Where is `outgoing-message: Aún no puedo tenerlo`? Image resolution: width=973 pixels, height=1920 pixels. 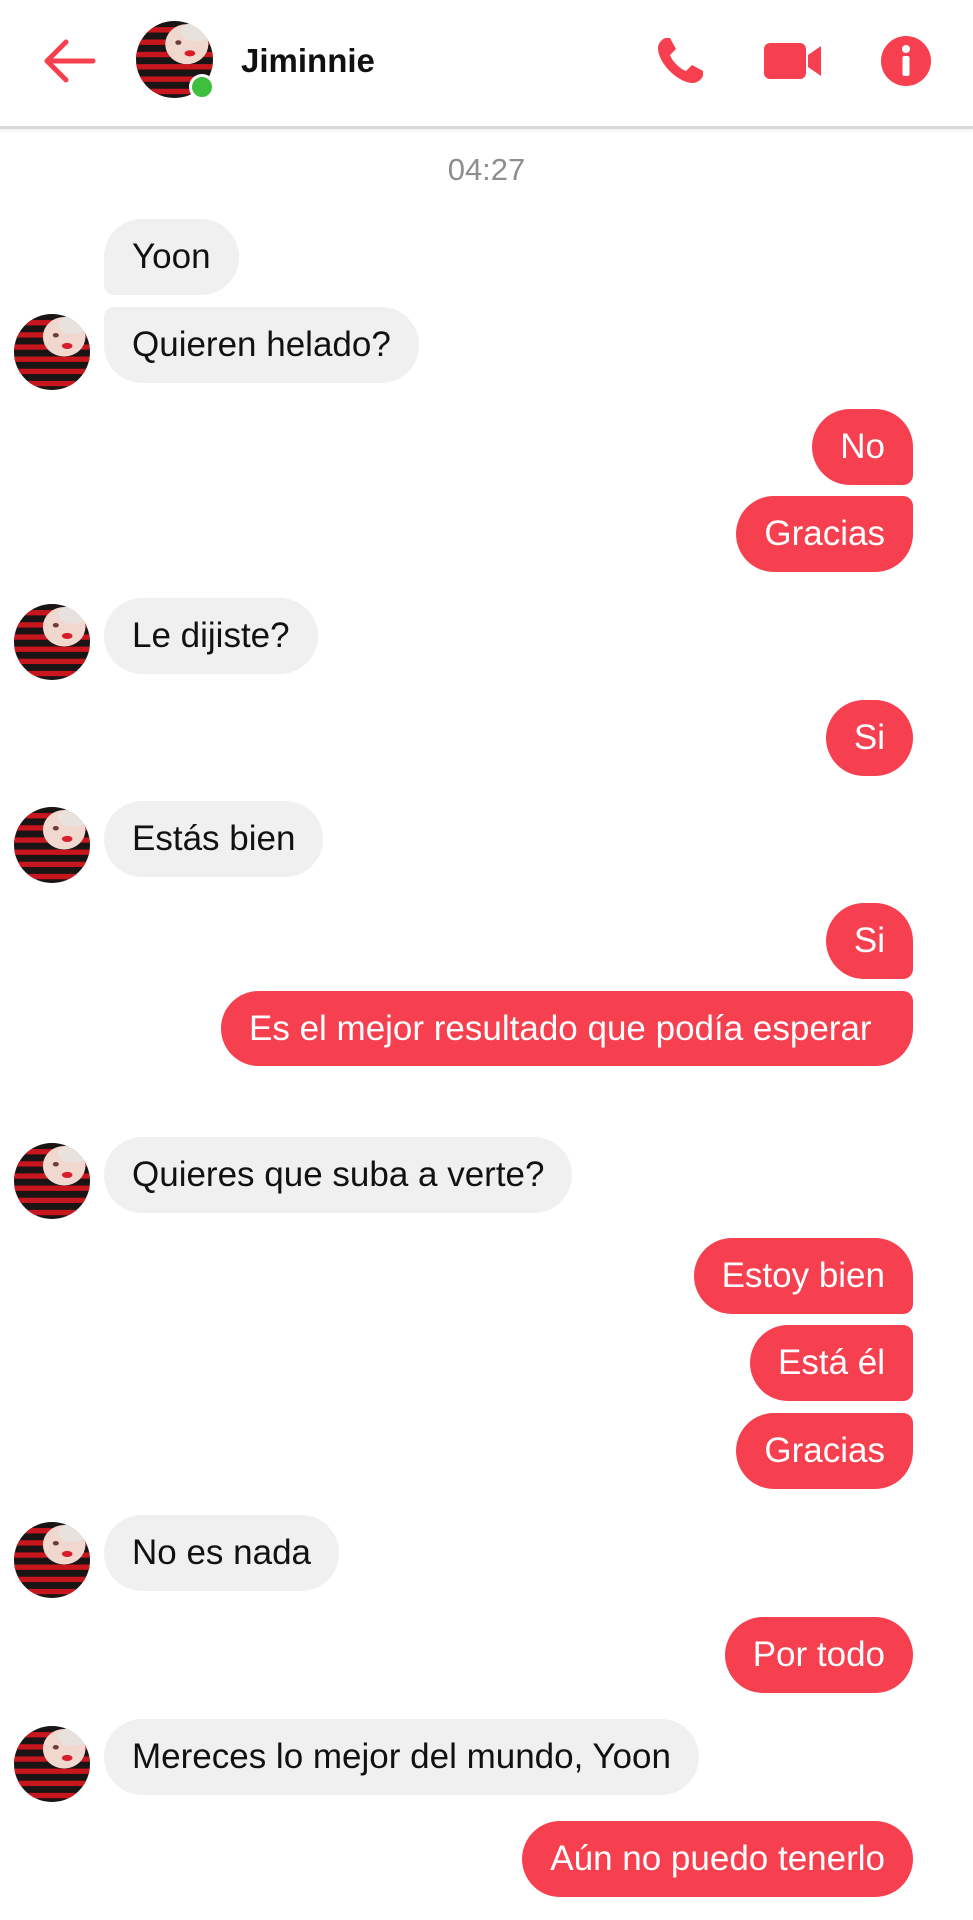 outgoing-message: Aún no puedo tenerlo is located at coordinates (717, 1859).